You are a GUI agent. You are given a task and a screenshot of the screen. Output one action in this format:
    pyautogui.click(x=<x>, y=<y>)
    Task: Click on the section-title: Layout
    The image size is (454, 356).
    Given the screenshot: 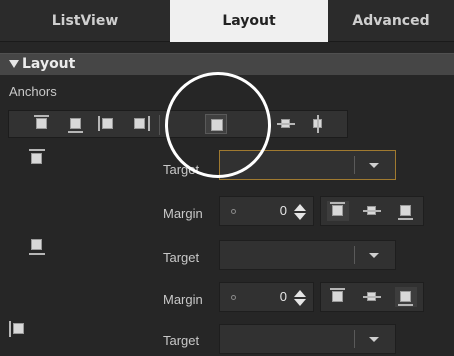 What is the action you would take?
    pyautogui.click(x=49, y=64)
    